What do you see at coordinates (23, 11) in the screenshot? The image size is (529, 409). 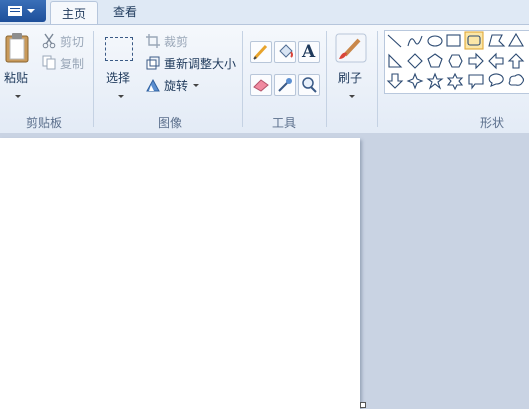 I see `application-menu-button` at bounding box center [23, 11].